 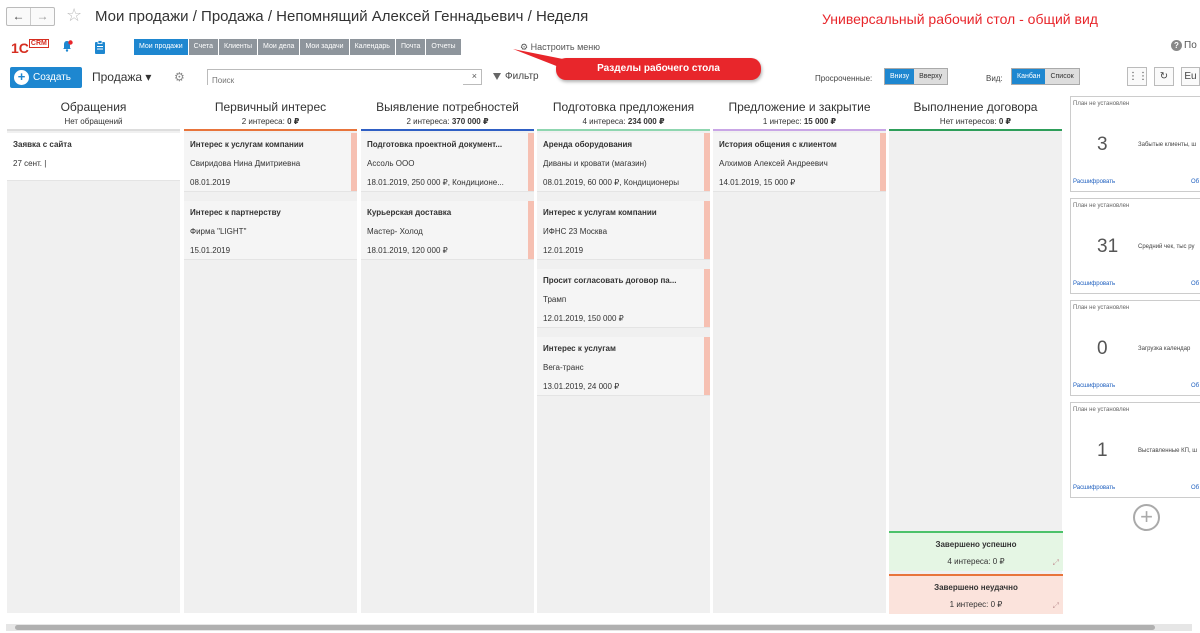 I want to click on widget-value: 1, so click(x=1102, y=450).